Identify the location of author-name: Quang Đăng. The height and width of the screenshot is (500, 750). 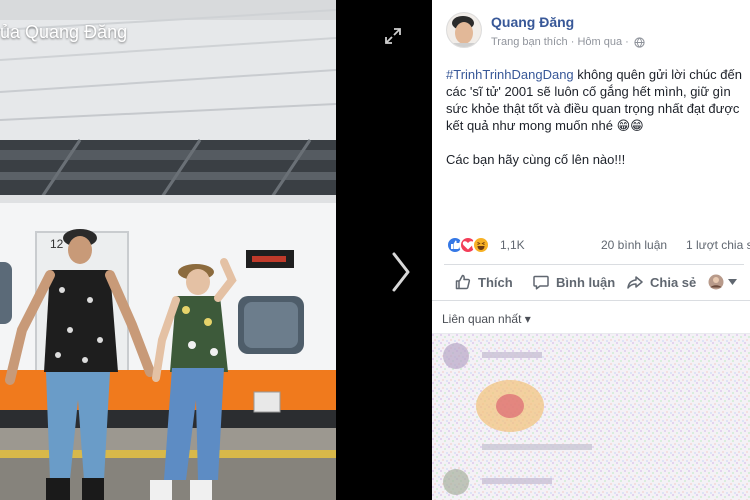
(532, 22).